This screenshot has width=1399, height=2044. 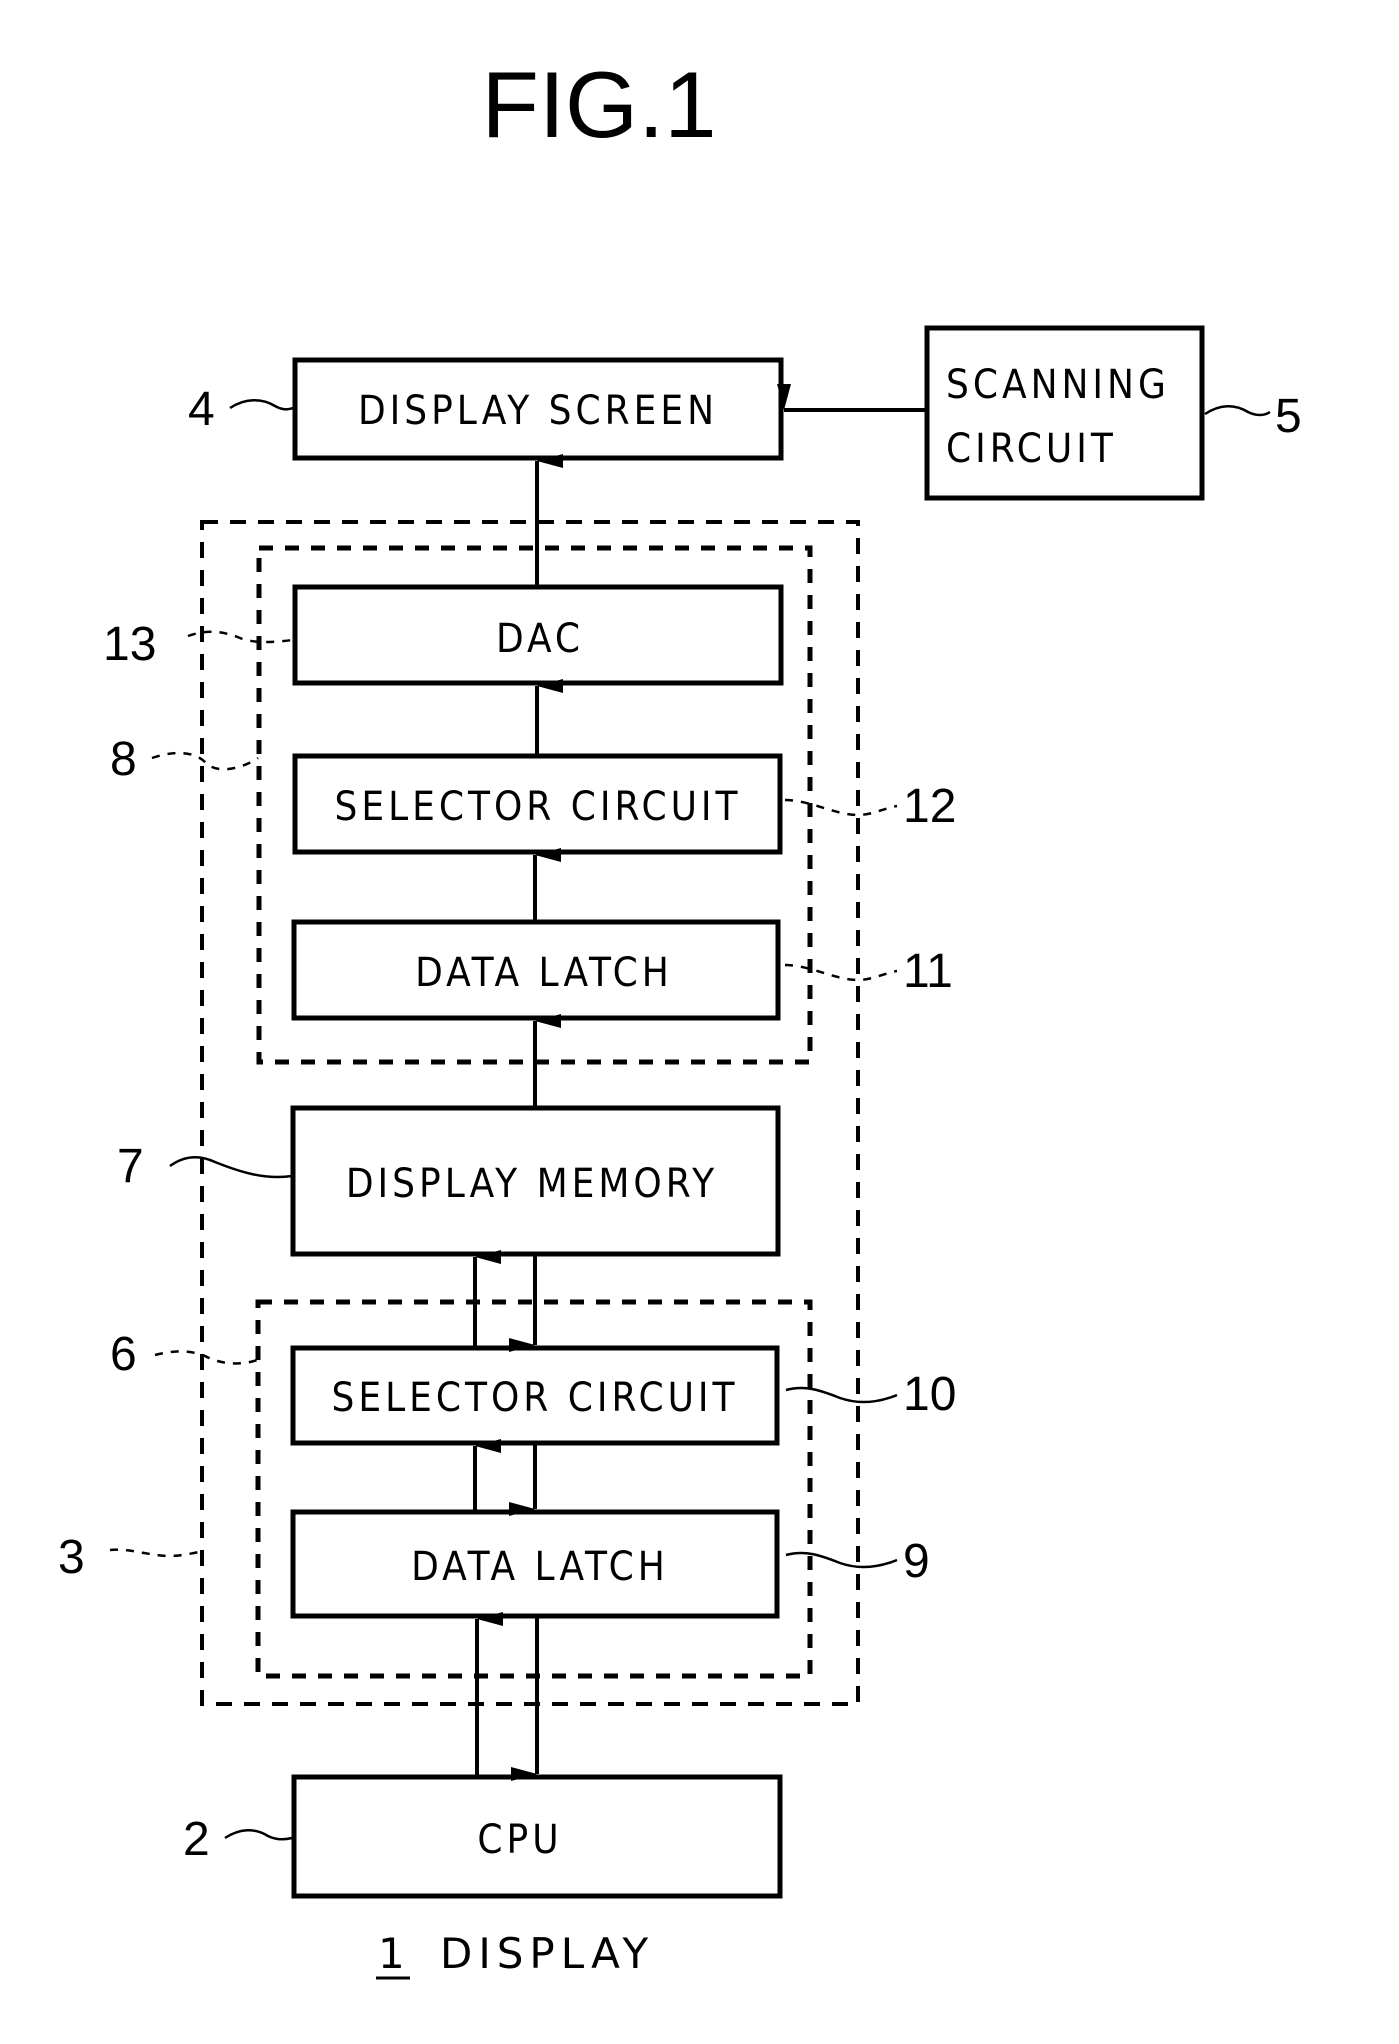 What do you see at coordinates (130, 1166) in the screenshot?
I see `ref-display-memory: 7` at bounding box center [130, 1166].